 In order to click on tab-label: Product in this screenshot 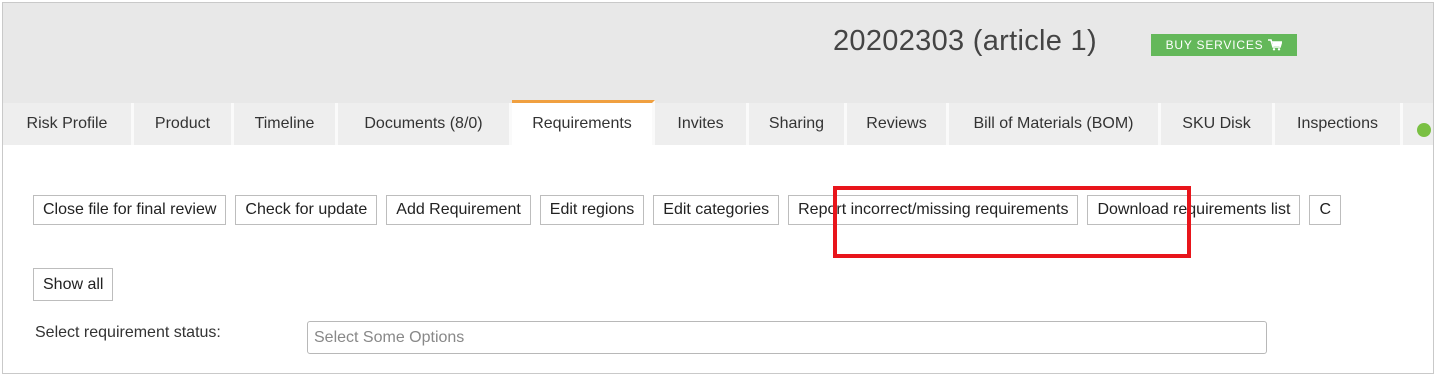, I will do `click(182, 123)`.